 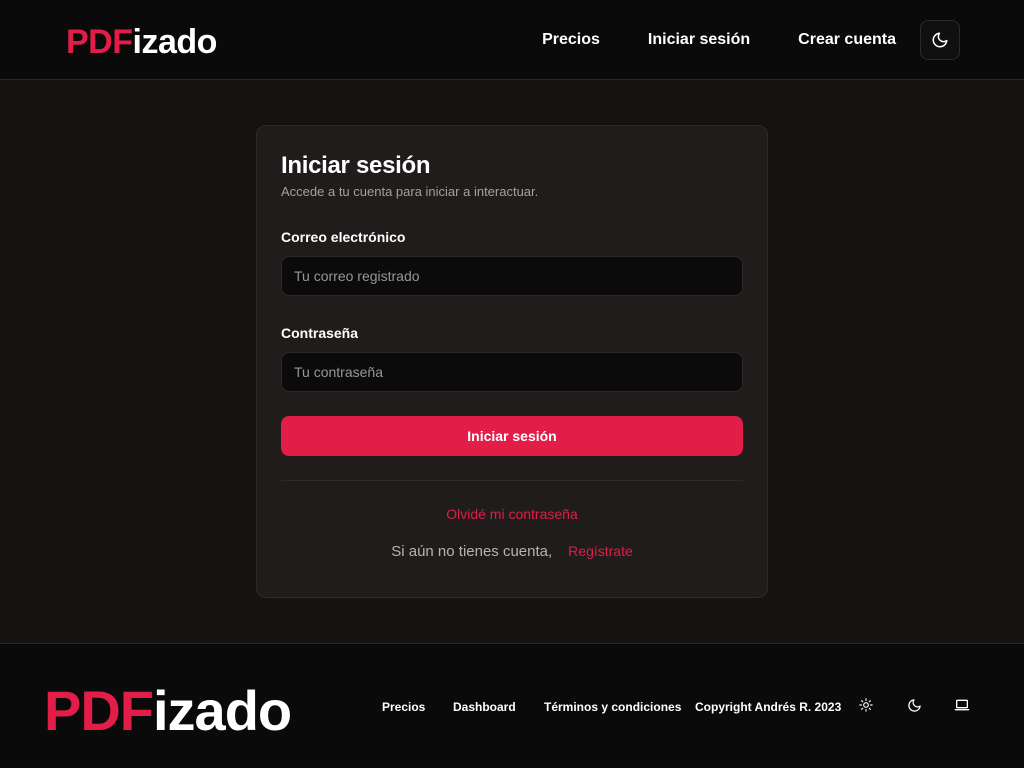 What do you see at coordinates (512, 514) in the screenshot?
I see `forgot-password-link: Olvidé mi contraseña` at bounding box center [512, 514].